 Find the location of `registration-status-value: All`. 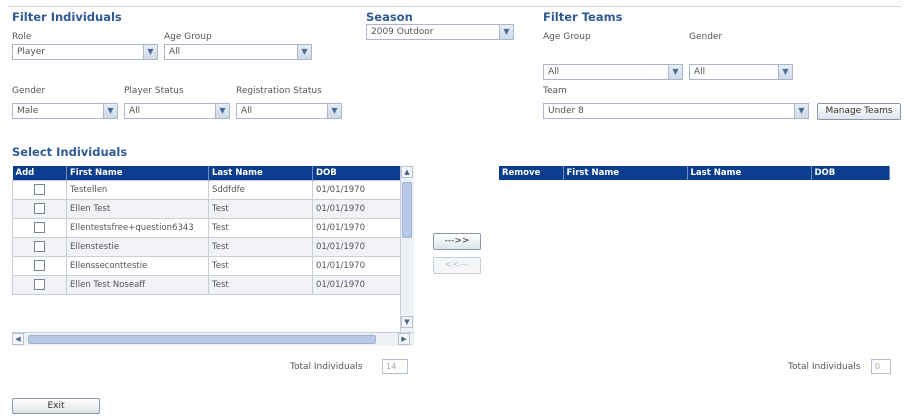

registration-status-value: All is located at coordinates (247, 111).